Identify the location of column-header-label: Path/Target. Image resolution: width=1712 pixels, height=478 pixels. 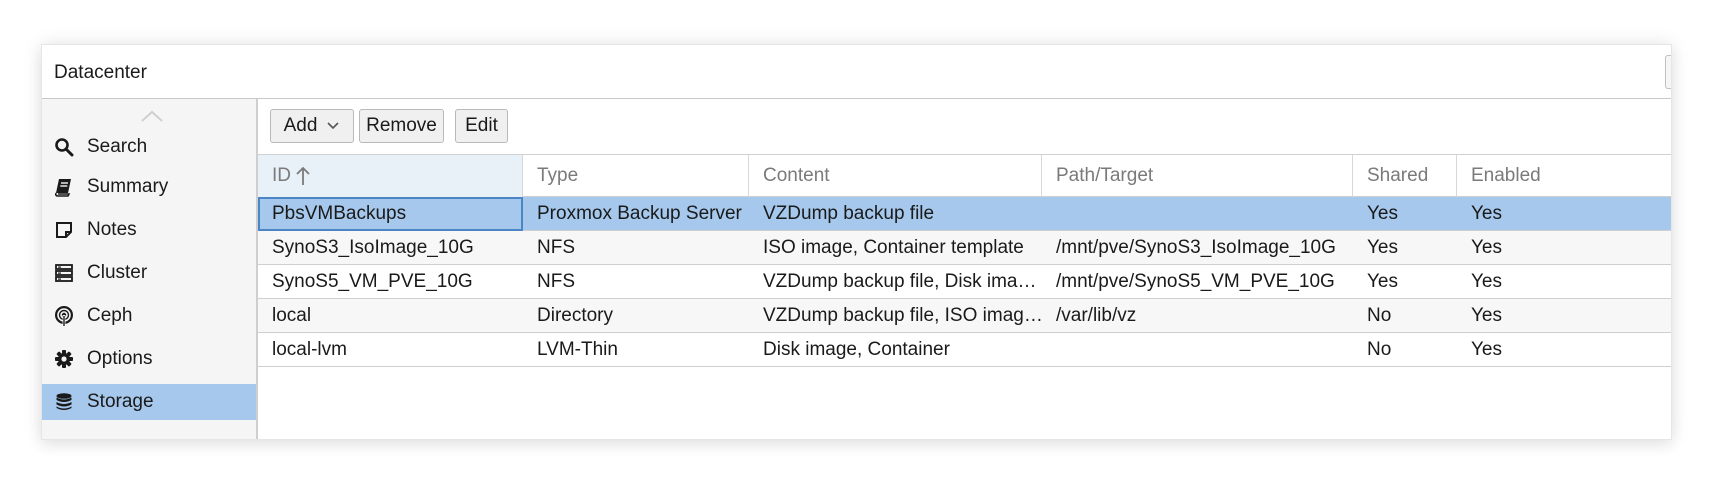
(1105, 175).